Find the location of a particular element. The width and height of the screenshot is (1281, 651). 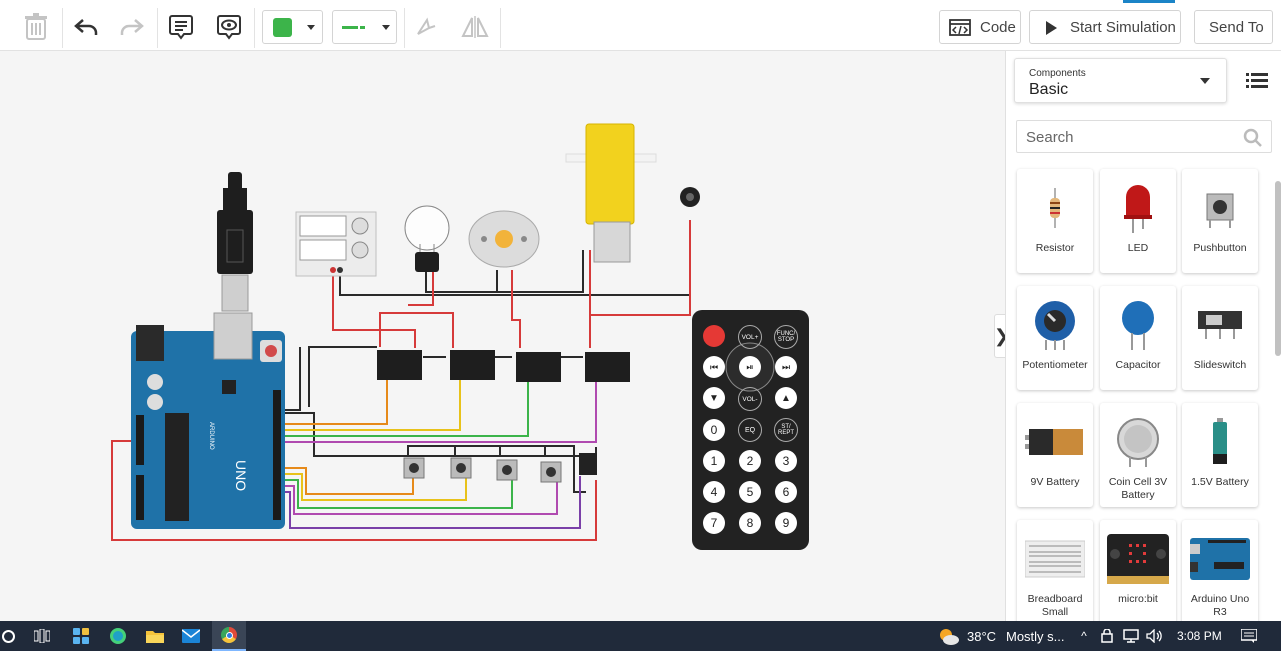

panel-scrollbar is located at coordinates (1277, 394).